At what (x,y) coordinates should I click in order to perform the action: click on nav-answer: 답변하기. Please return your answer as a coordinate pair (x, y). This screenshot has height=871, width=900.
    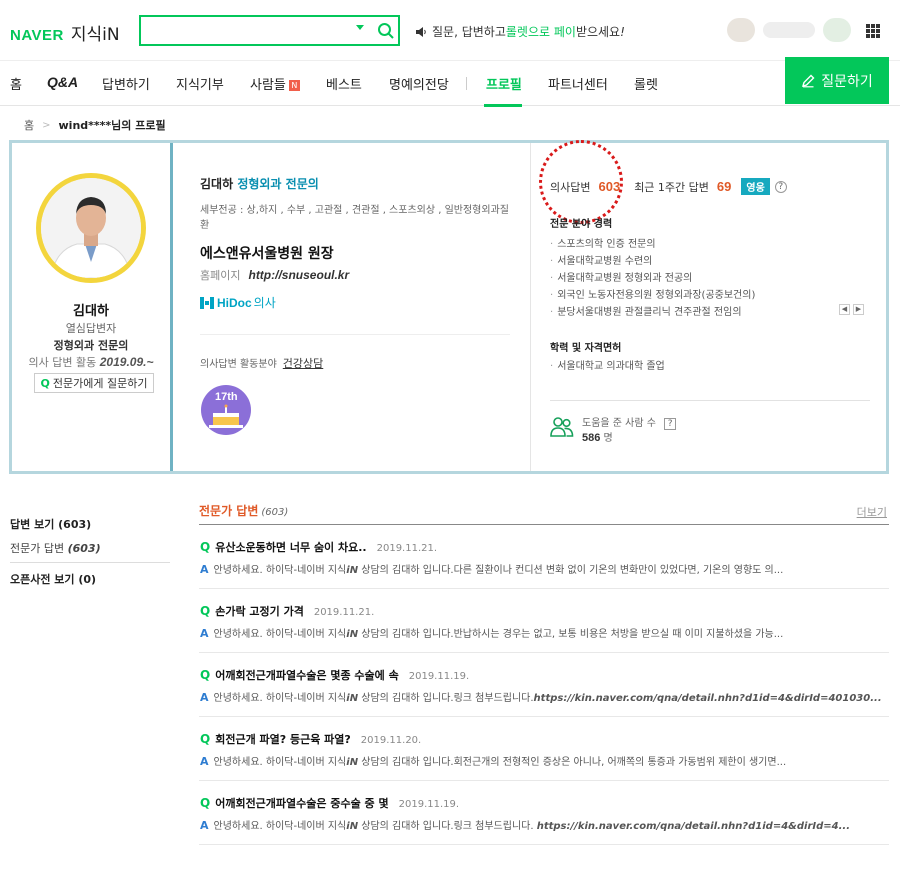
    Looking at the image, I should click on (126, 83).